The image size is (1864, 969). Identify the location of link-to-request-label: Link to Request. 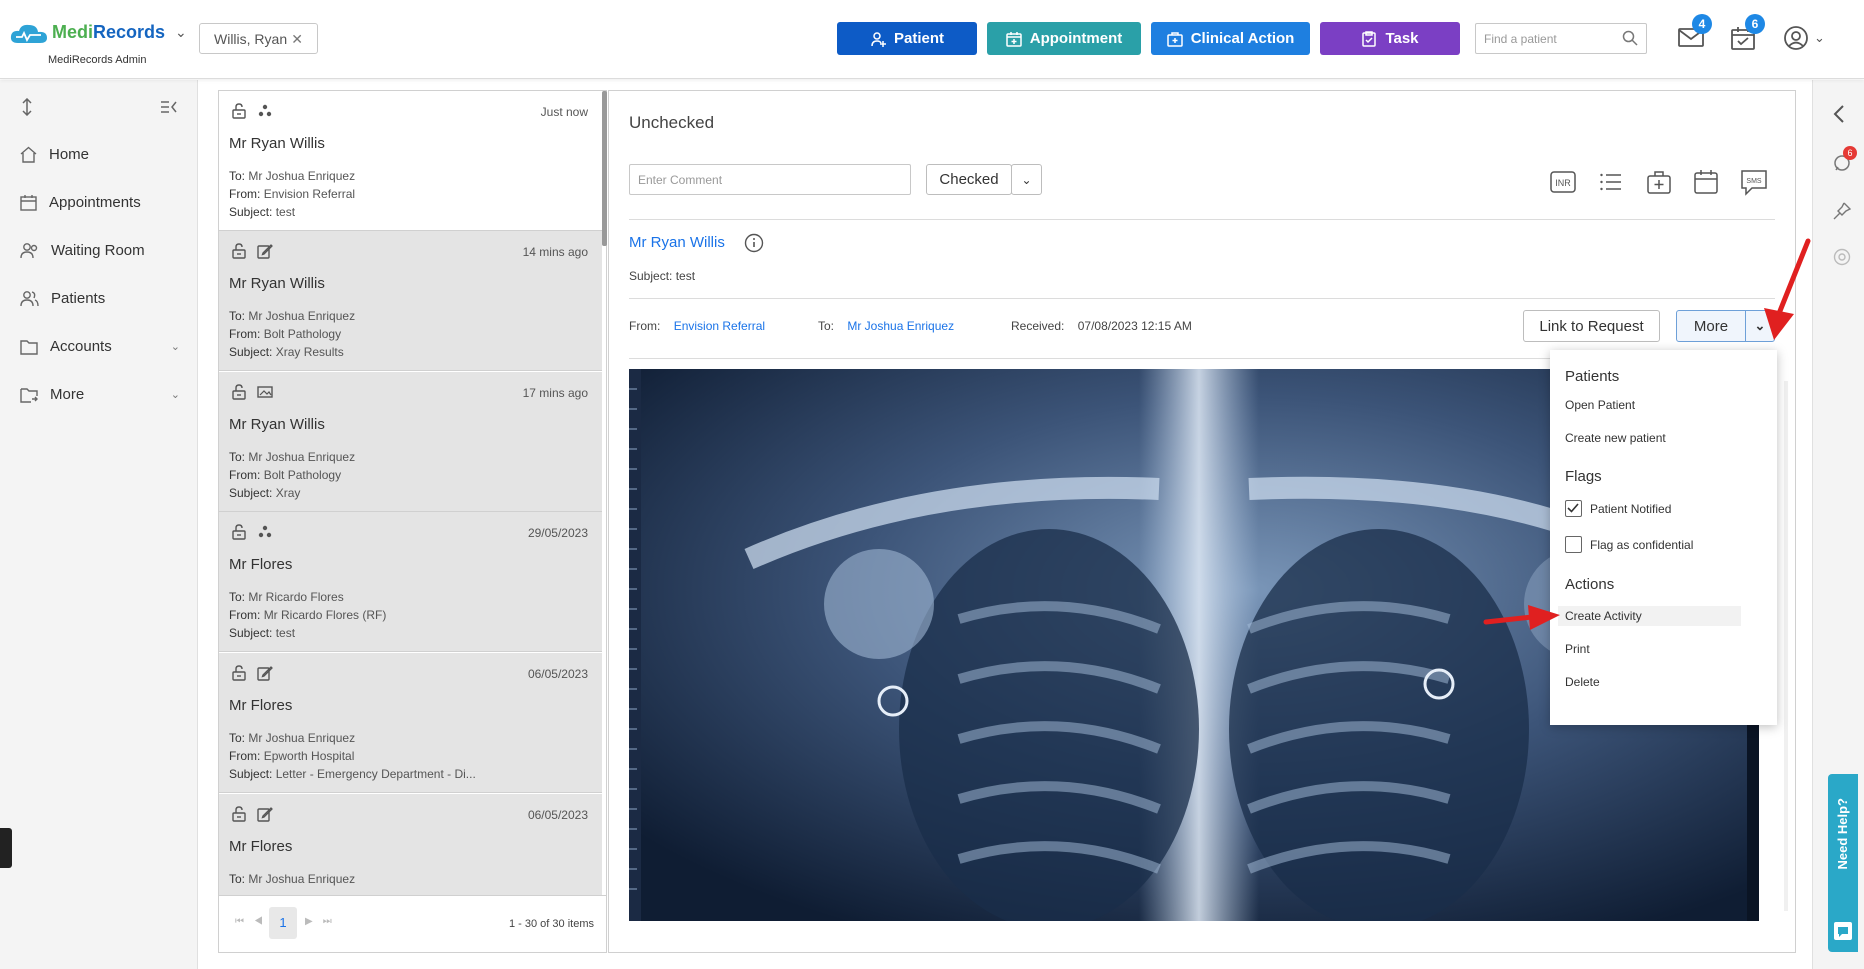
(1591, 326).